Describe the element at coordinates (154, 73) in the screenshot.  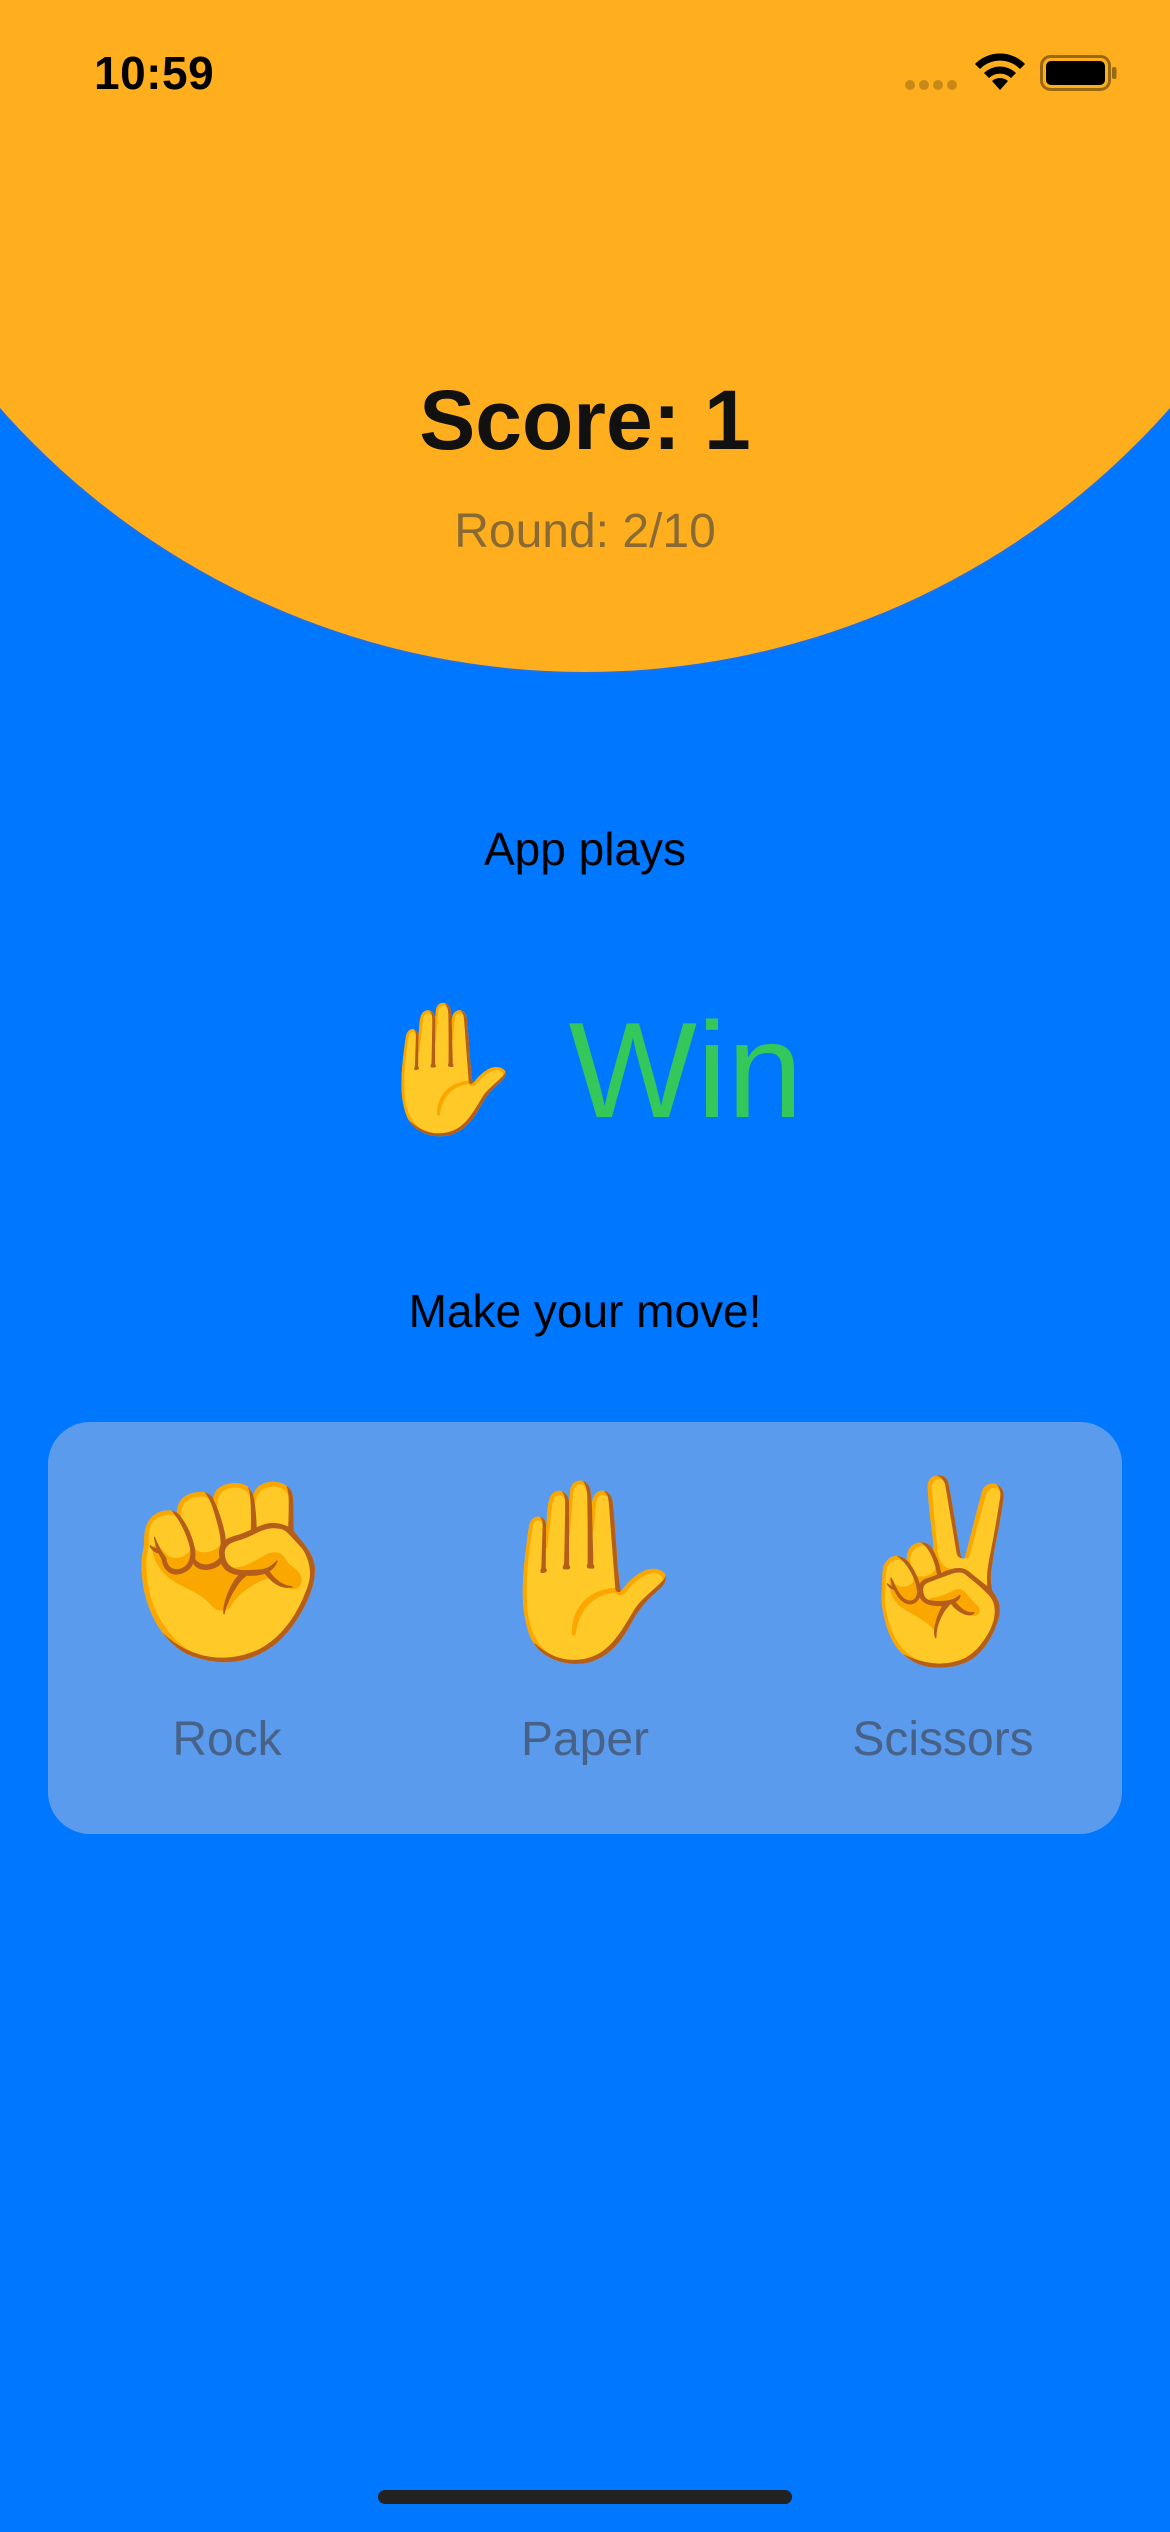
I see `status-time: 10:59` at that location.